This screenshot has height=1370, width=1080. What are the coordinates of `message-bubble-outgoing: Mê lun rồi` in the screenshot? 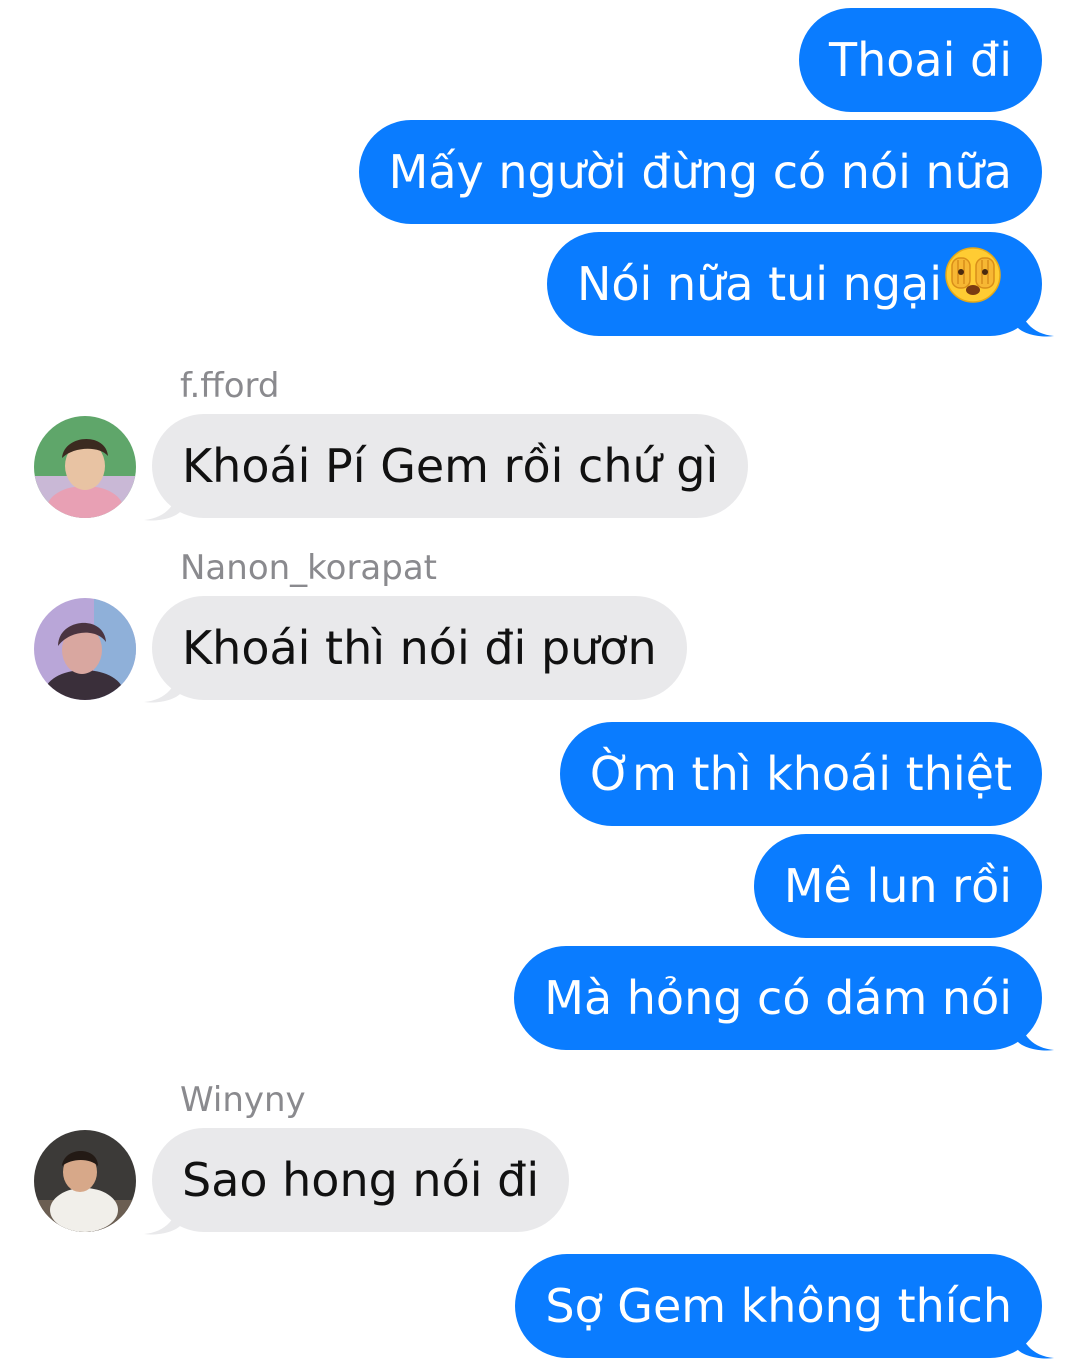 It's located at (897, 886).